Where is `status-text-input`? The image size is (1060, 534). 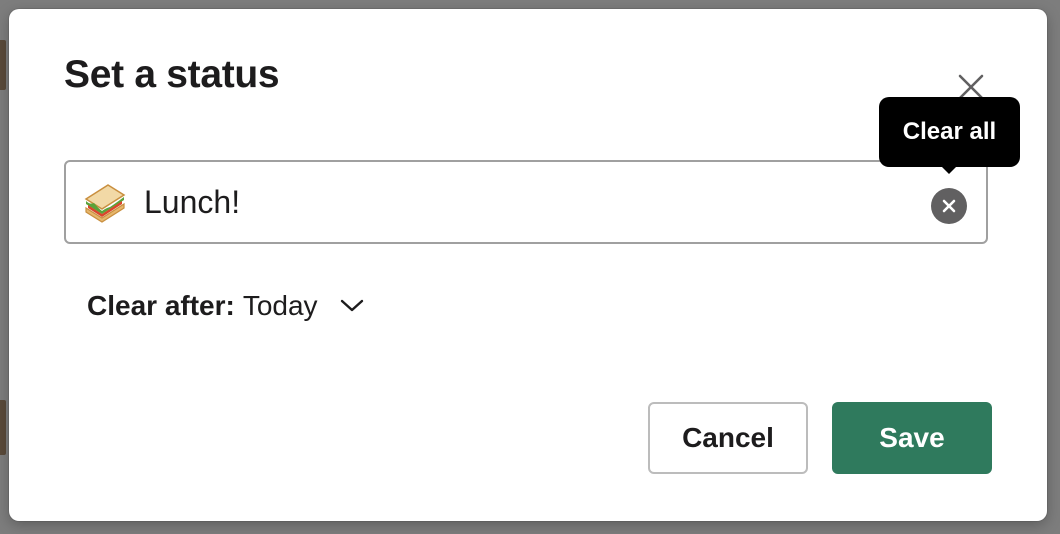
status-text-input is located at coordinates (529, 202).